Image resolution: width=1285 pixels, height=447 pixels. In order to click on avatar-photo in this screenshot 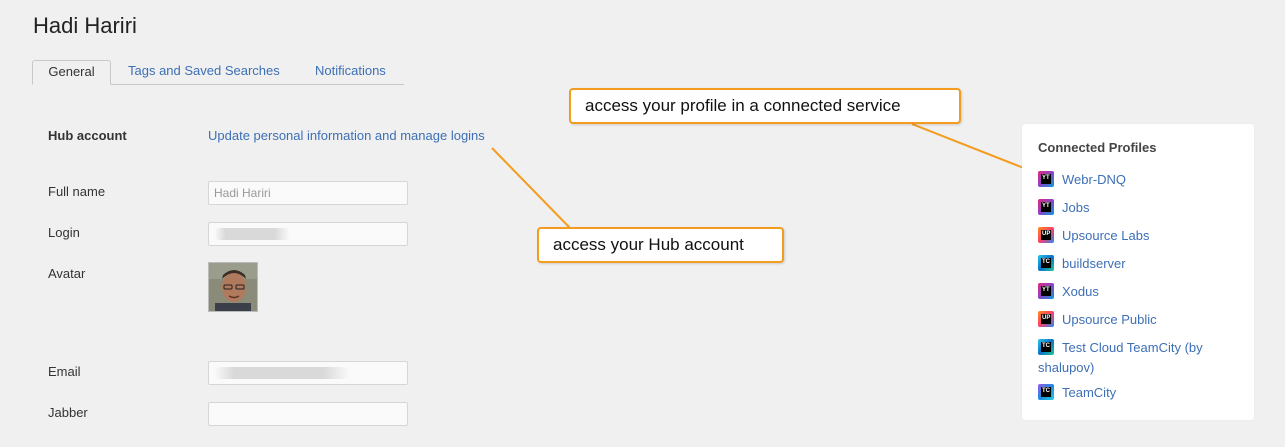, I will do `click(233, 287)`.